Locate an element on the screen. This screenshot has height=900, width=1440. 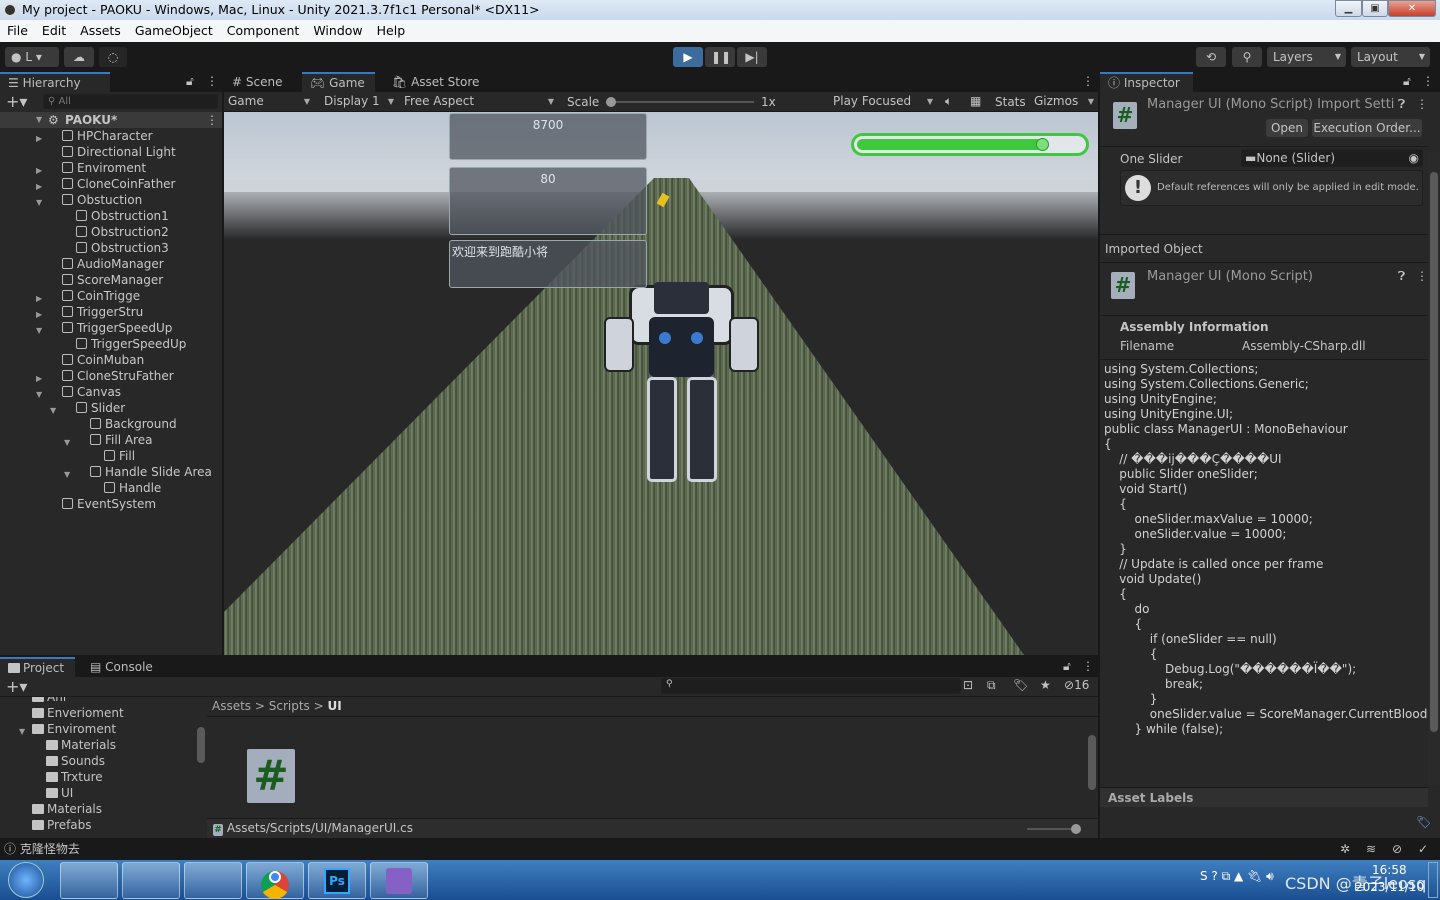
imported-more-icon: ⋮ is located at coordinates (1422, 276).